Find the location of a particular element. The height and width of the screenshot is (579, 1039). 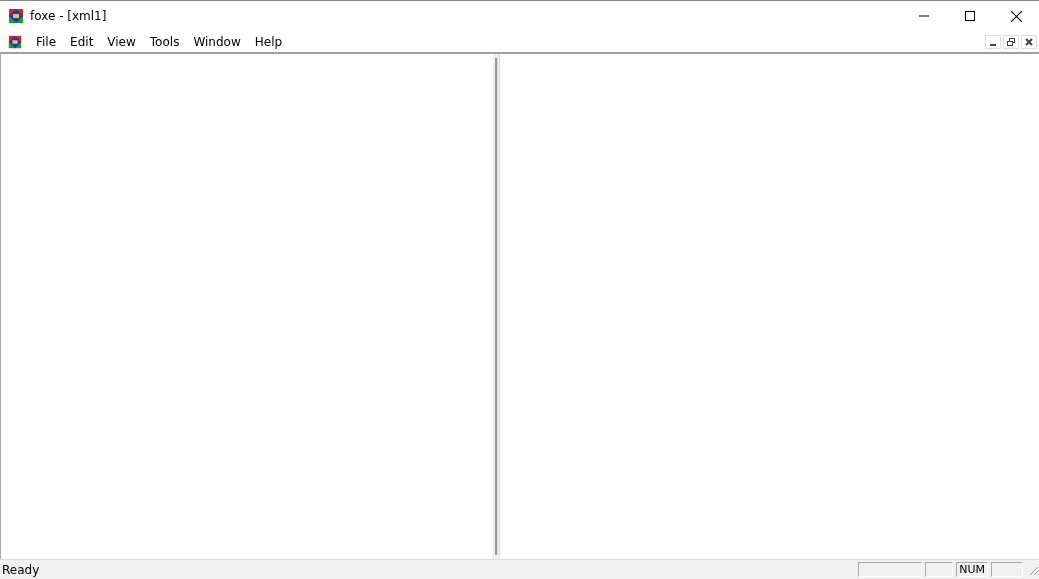

minimize-icon is located at coordinates (993, 44).